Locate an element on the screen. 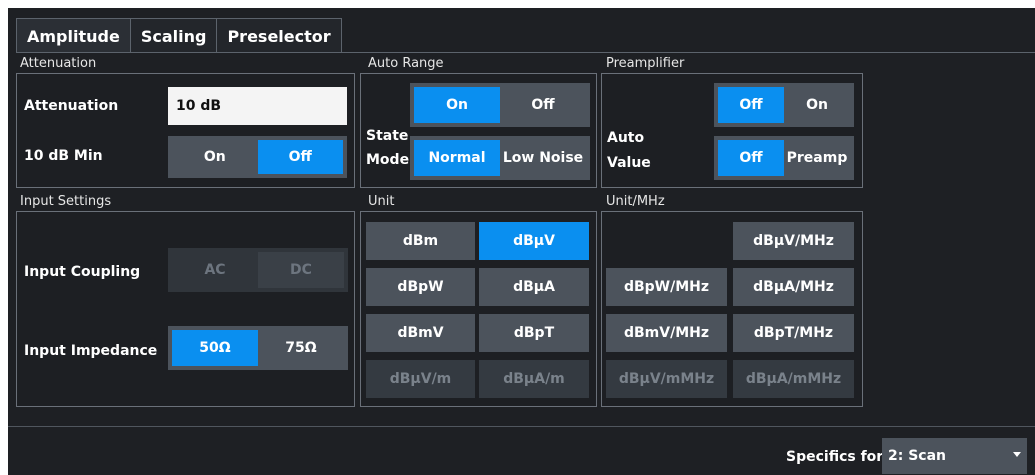 This screenshot has width=1035, height=475. auto-range-mode-normal: Normal is located at coordinates (457, 158).